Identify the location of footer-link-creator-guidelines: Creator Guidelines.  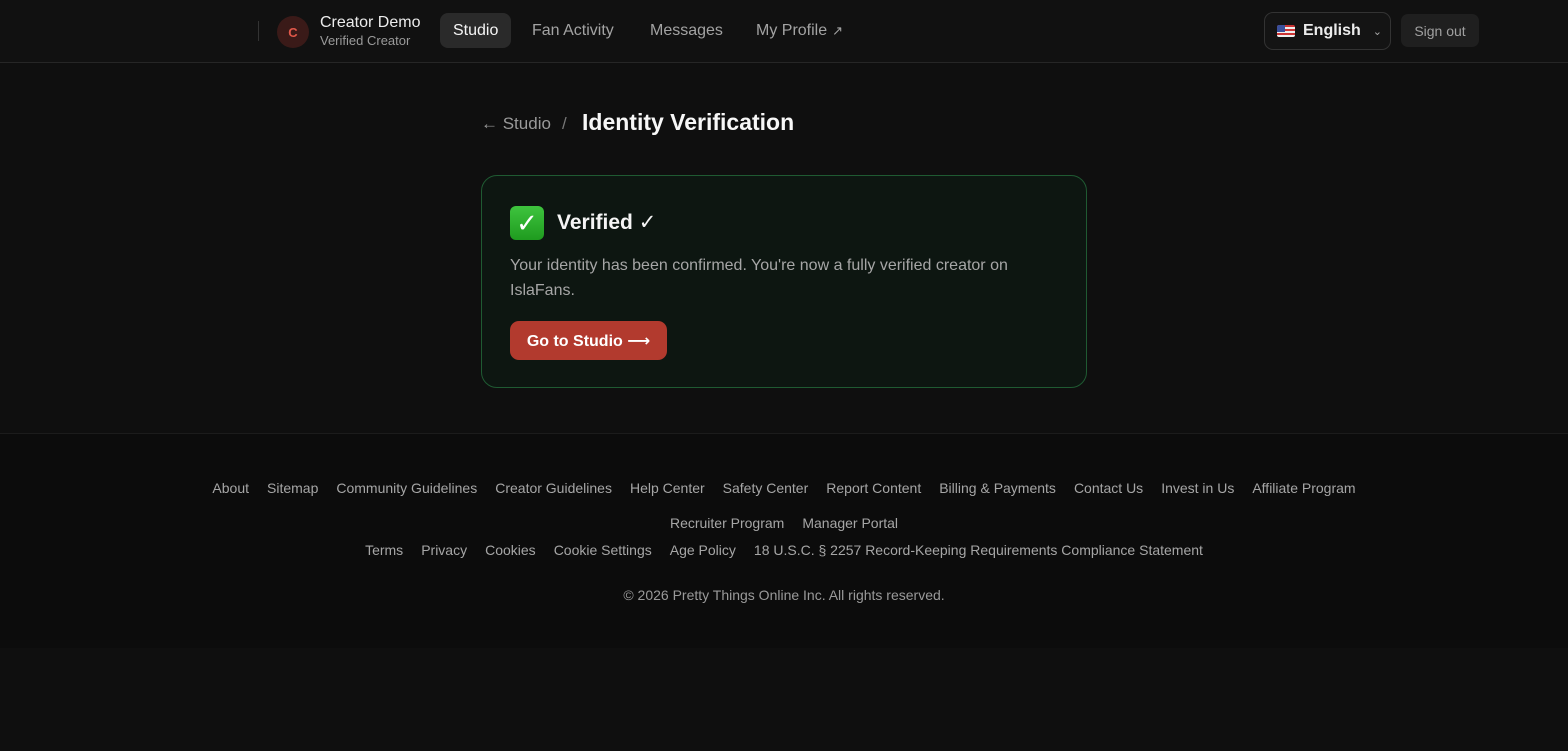
(553, 488).